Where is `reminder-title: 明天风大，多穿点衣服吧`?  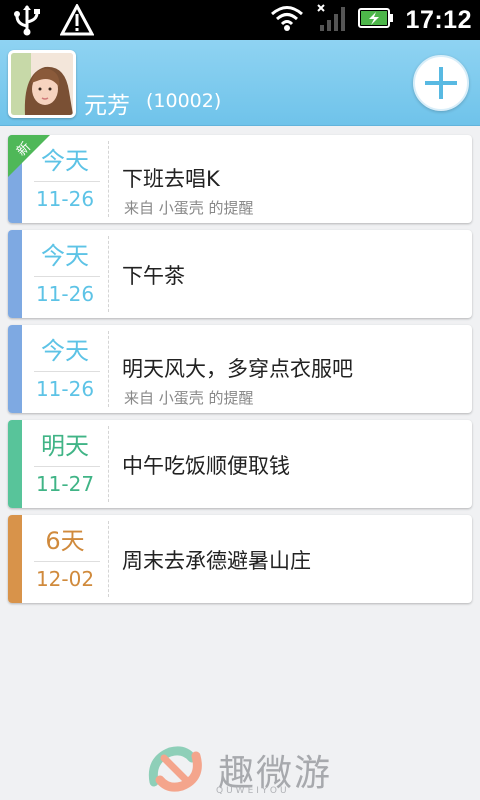 reminder-title: 明天风大，多穿点衣服吧 is located at coordinates (237, 369).